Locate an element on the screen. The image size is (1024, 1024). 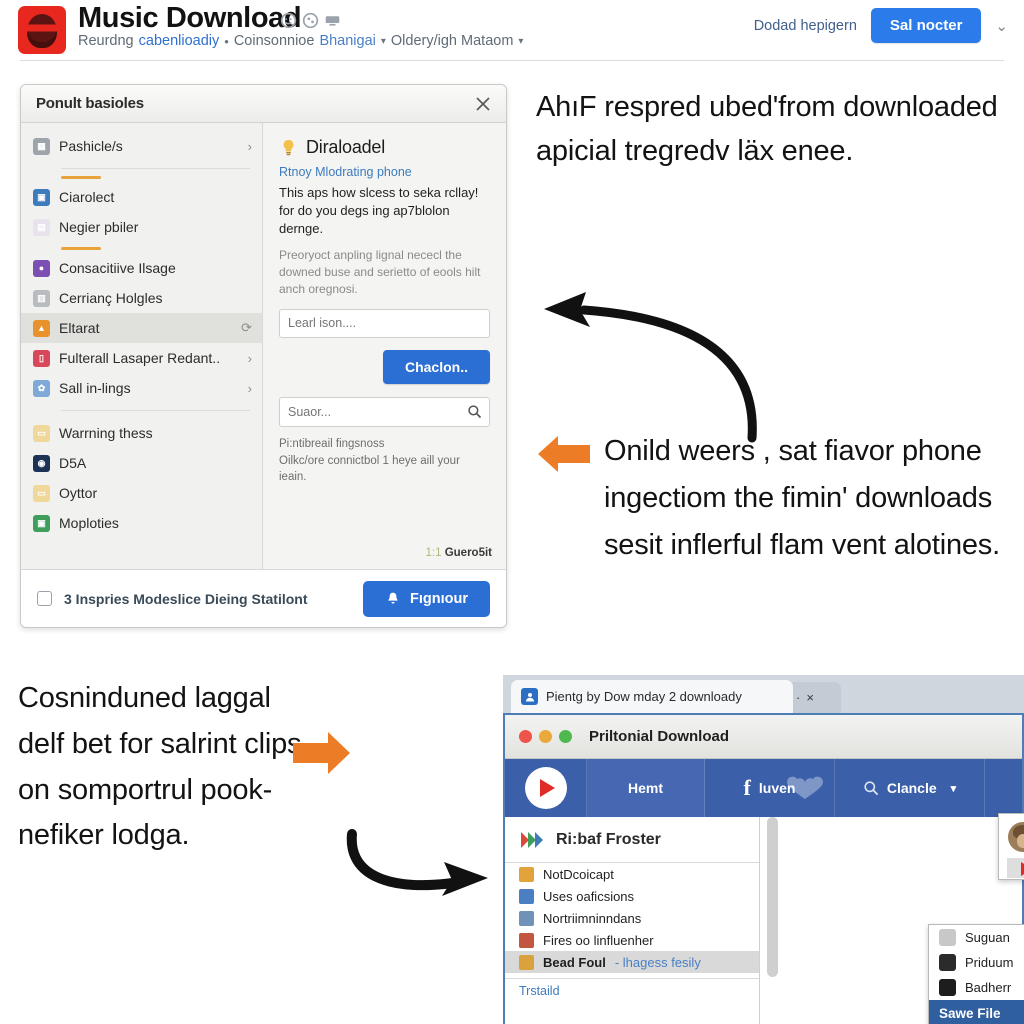
dialog-title: Ponult basioles is located at coordinates (90, 103).